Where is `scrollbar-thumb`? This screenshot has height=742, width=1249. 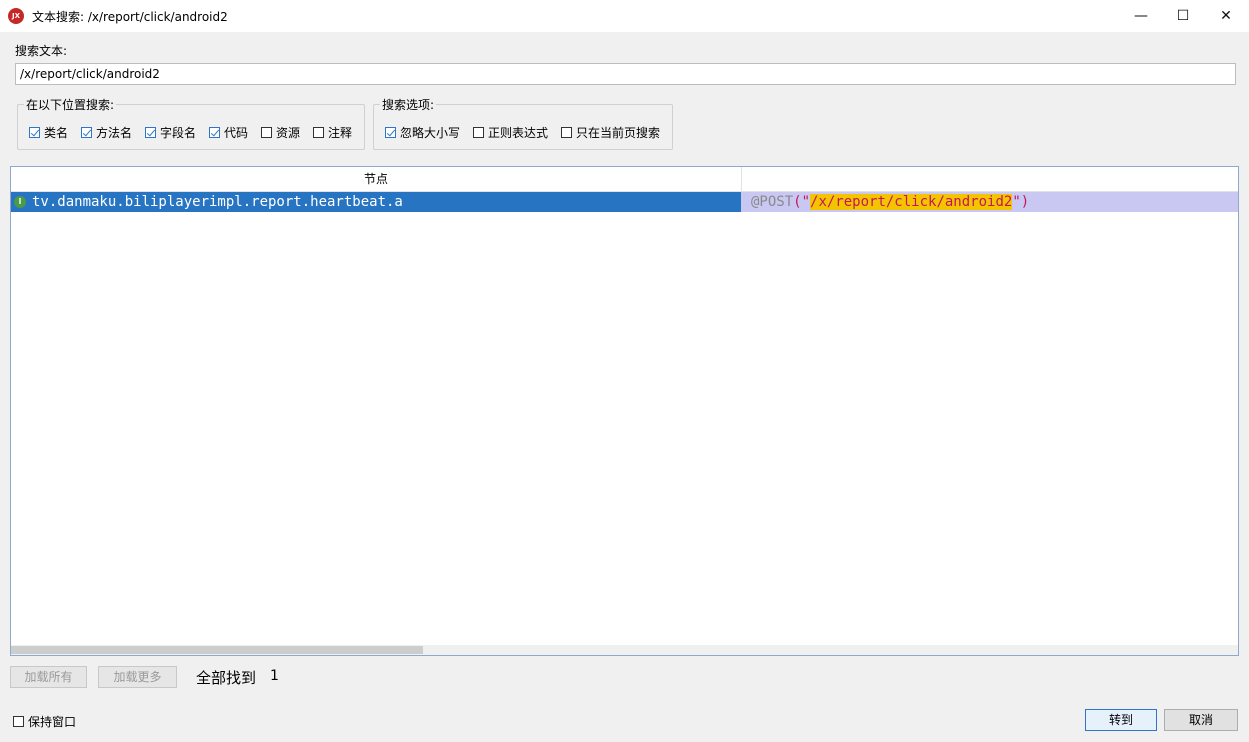 scrollbar-thumb is located at coordinates (217, 650).